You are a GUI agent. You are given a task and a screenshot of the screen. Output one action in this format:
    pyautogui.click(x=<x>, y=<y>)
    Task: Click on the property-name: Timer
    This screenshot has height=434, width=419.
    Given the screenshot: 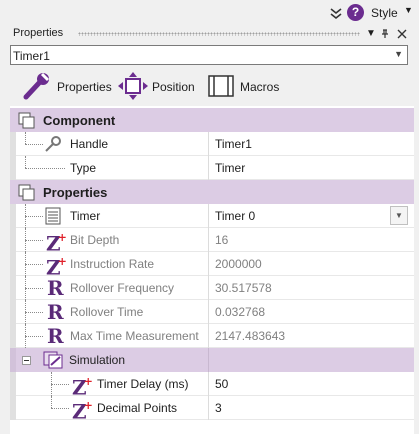 What is the action you would take?
    pyautogui.click(x=85, y=216)
    